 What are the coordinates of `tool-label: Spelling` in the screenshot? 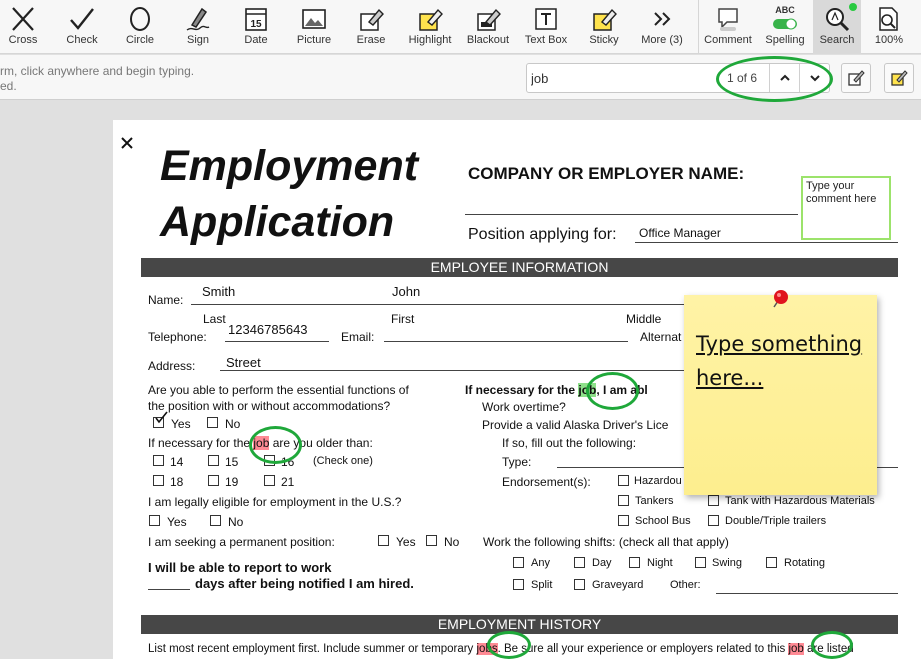 It's located at (785, 40).